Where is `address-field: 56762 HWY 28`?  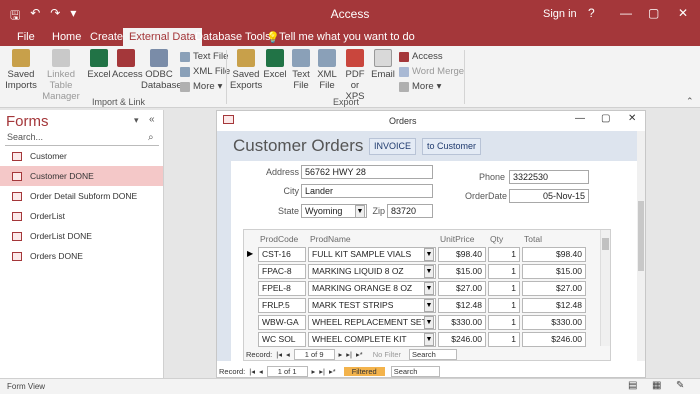 address-field: 56762 HWY 28 is located at coordinates (367, 172).